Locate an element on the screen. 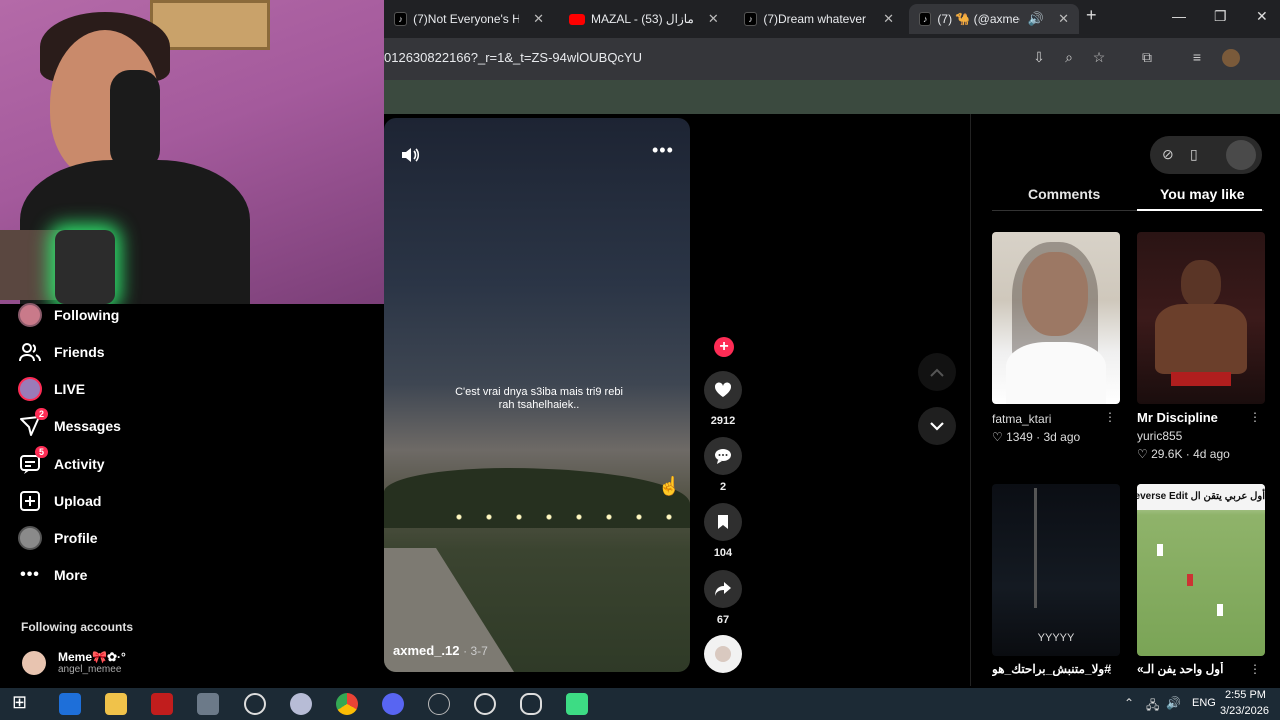 This screenshot has height=720, width=1280. music-disc-button is located at coordinates (723, 654).